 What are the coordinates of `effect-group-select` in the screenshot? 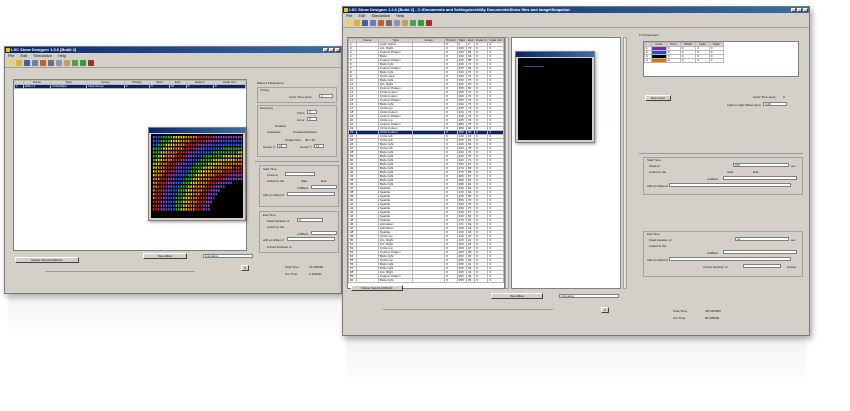 It's located at (429, 280).